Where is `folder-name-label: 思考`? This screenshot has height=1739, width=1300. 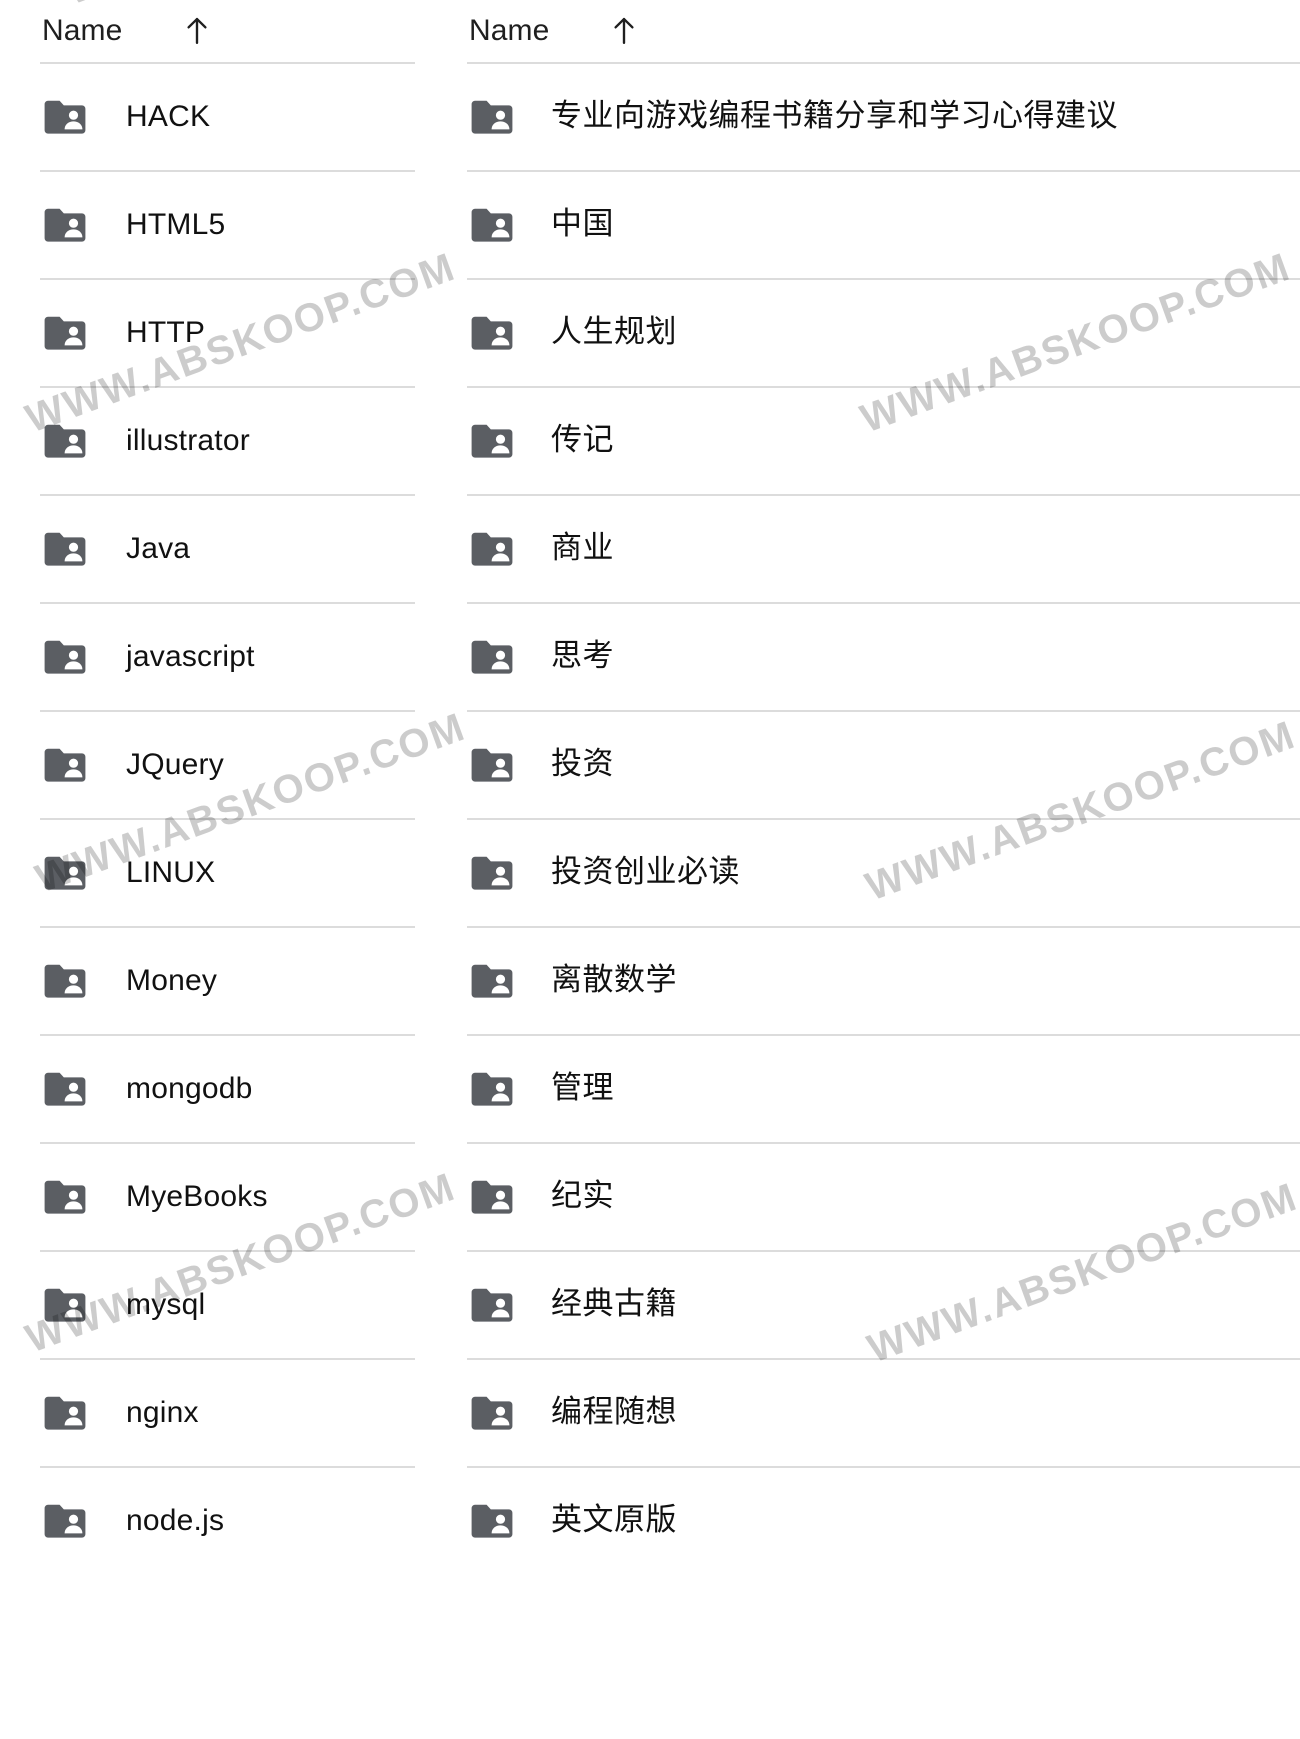 folder-name-label: 思考 is located at coordinates (582, 656).